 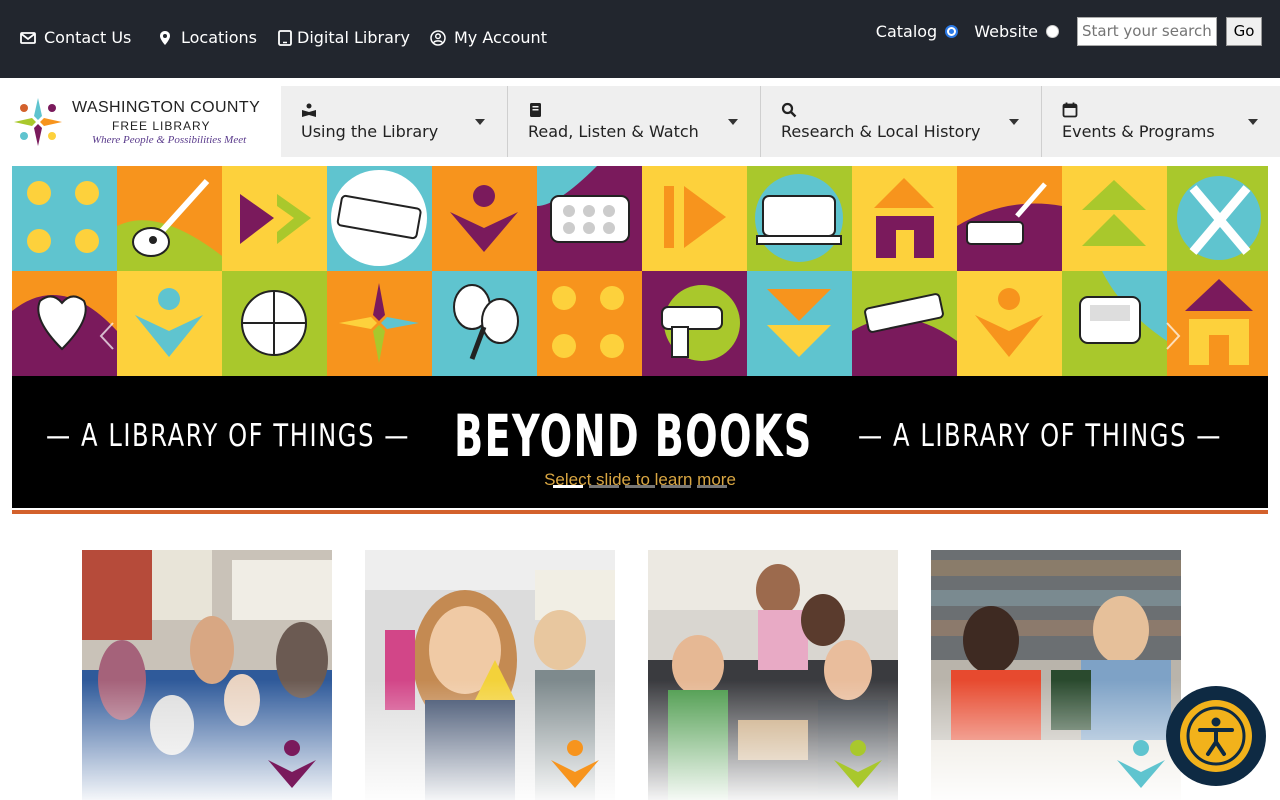 What do you see at coordinates (589, 218) in the screenshot?
I see `muffin-tin-tile` at bounding box center [589, 218].